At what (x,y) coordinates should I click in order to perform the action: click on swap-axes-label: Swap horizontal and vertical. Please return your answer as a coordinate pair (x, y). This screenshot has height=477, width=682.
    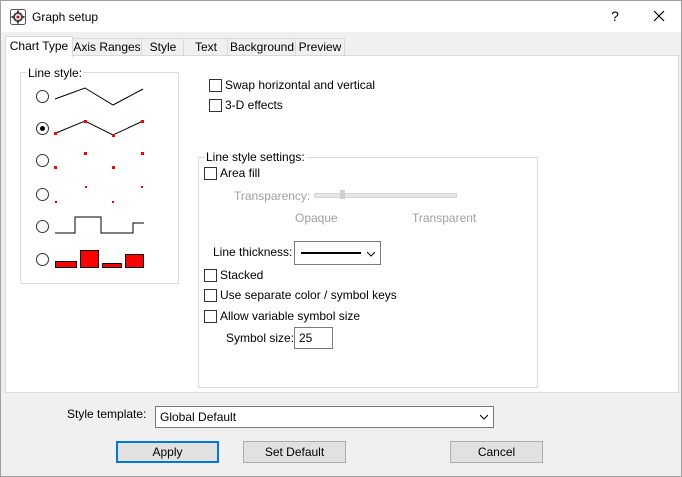
    Looking at the image, I should click on (300, 85).